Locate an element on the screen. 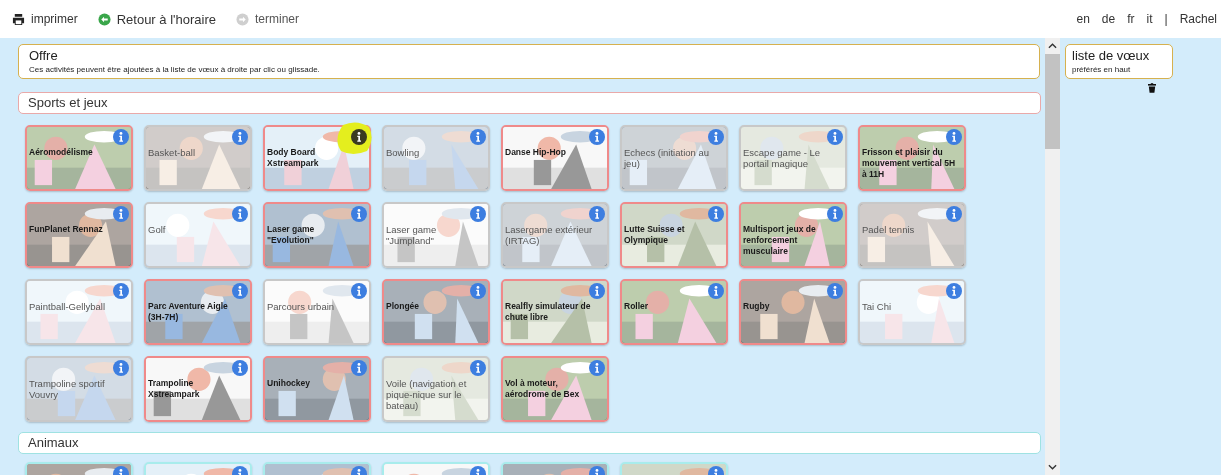 Image resolution: width=1221 pixels, height=475 pixels. activity-card: Realfly simulateur de chute libre is located at coordinates (555, 312).